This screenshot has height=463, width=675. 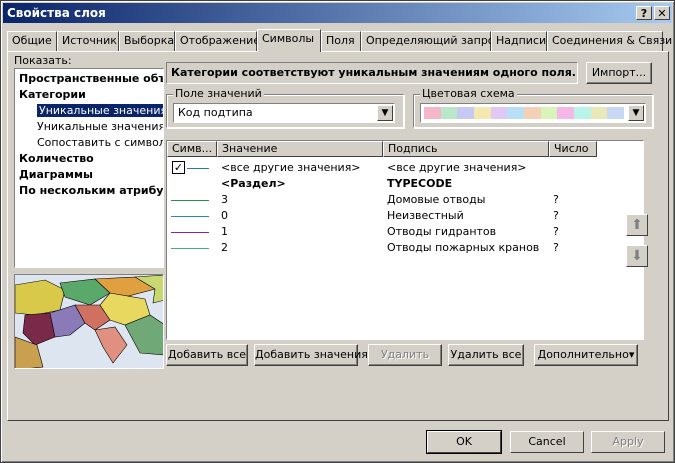 I want to click on preview-map-image, so click(x=89, y=321).